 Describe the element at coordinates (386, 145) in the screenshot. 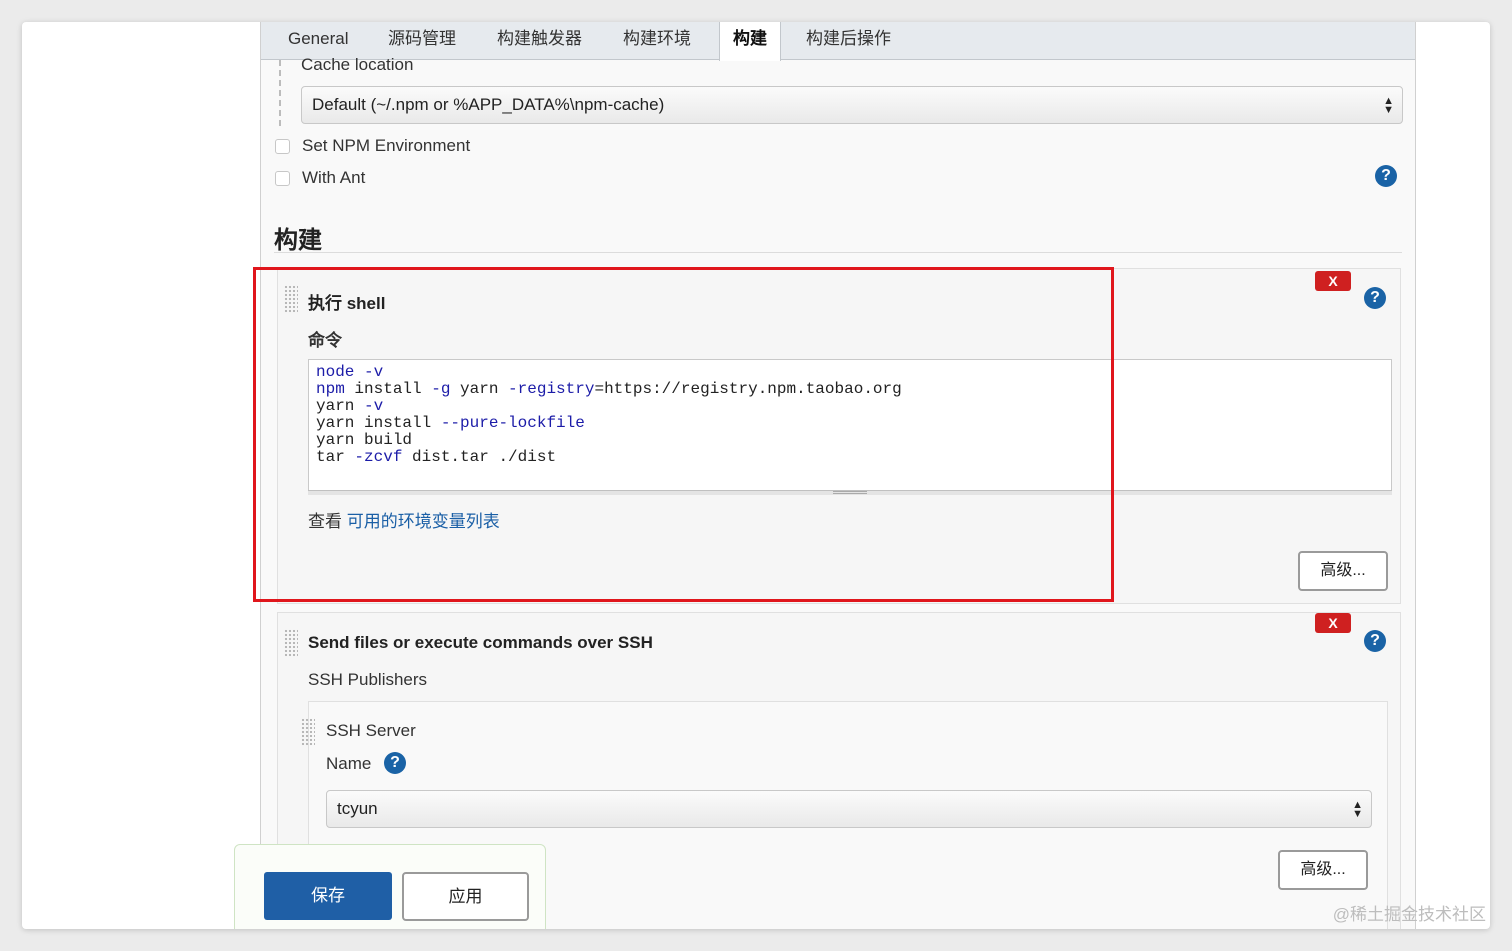

I see `set-npm-environment-label: Set NPM Environment` at that location.